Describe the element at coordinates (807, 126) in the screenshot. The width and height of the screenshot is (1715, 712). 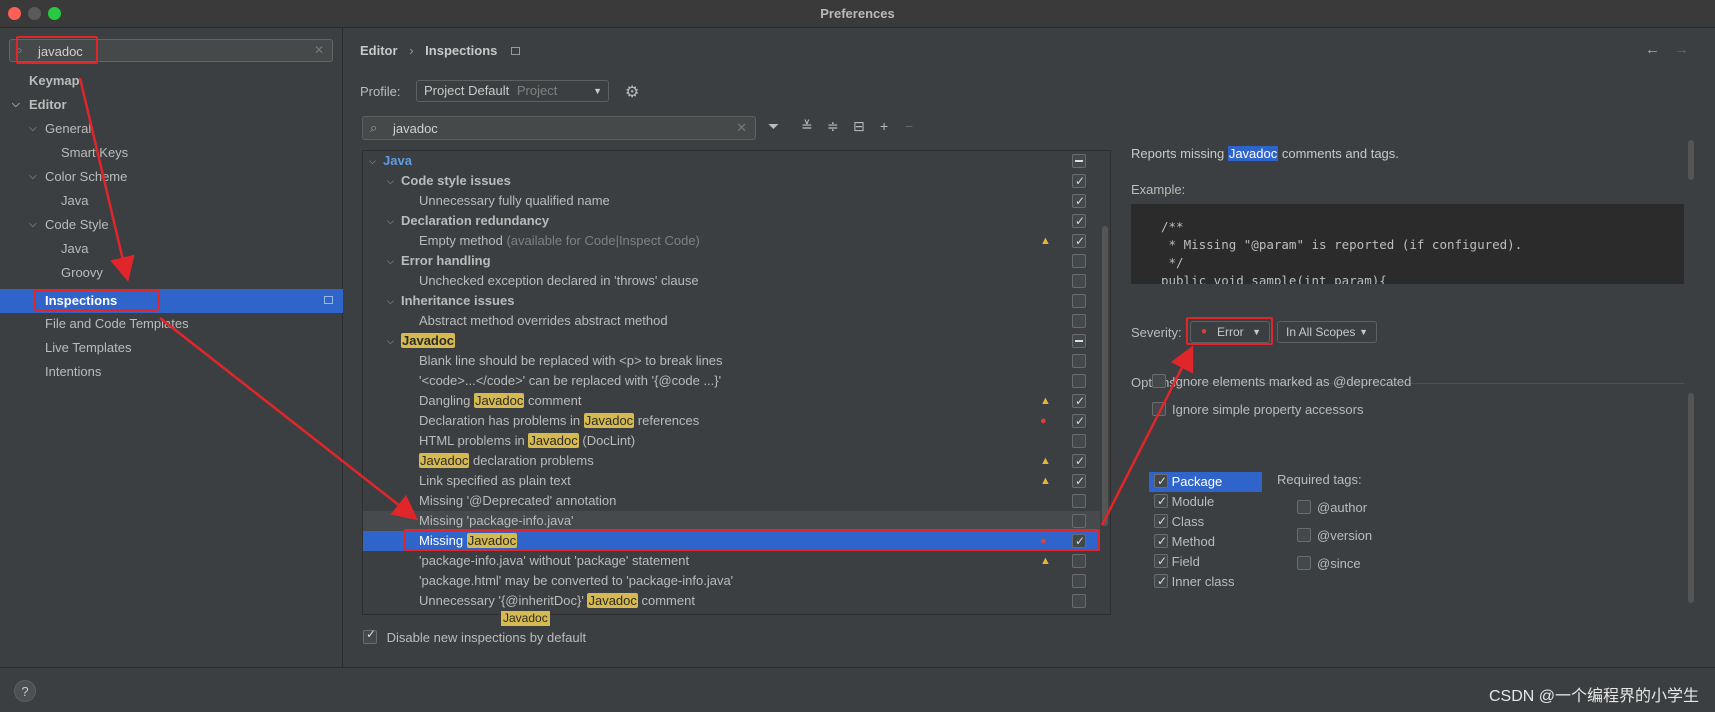
I see `expand-all-icon: ≚` at that location.